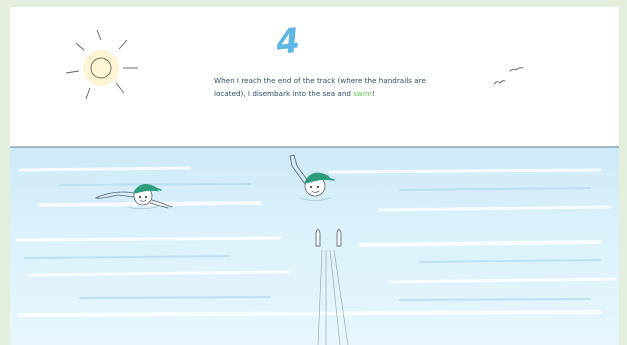 This screenshot has width=627, height=345. What do you see at coordinates (362, 93) in the screenshot?
I see `caption-highlight-swim: swim` at bounding box center [362, 93].